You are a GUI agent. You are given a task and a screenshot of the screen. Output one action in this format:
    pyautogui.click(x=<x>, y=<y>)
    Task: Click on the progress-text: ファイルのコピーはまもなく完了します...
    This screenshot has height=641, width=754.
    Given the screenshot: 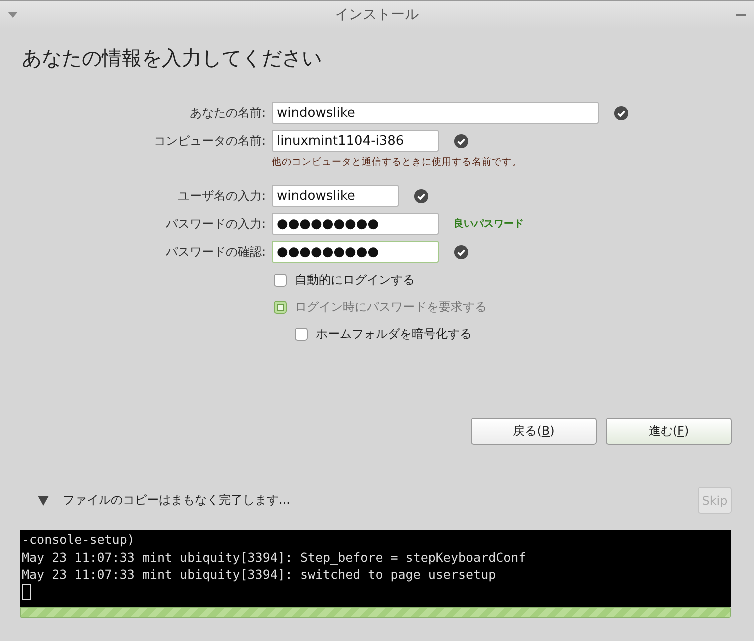 What is the action you would take?
    pyautogui.click(x=177, y=500)
    